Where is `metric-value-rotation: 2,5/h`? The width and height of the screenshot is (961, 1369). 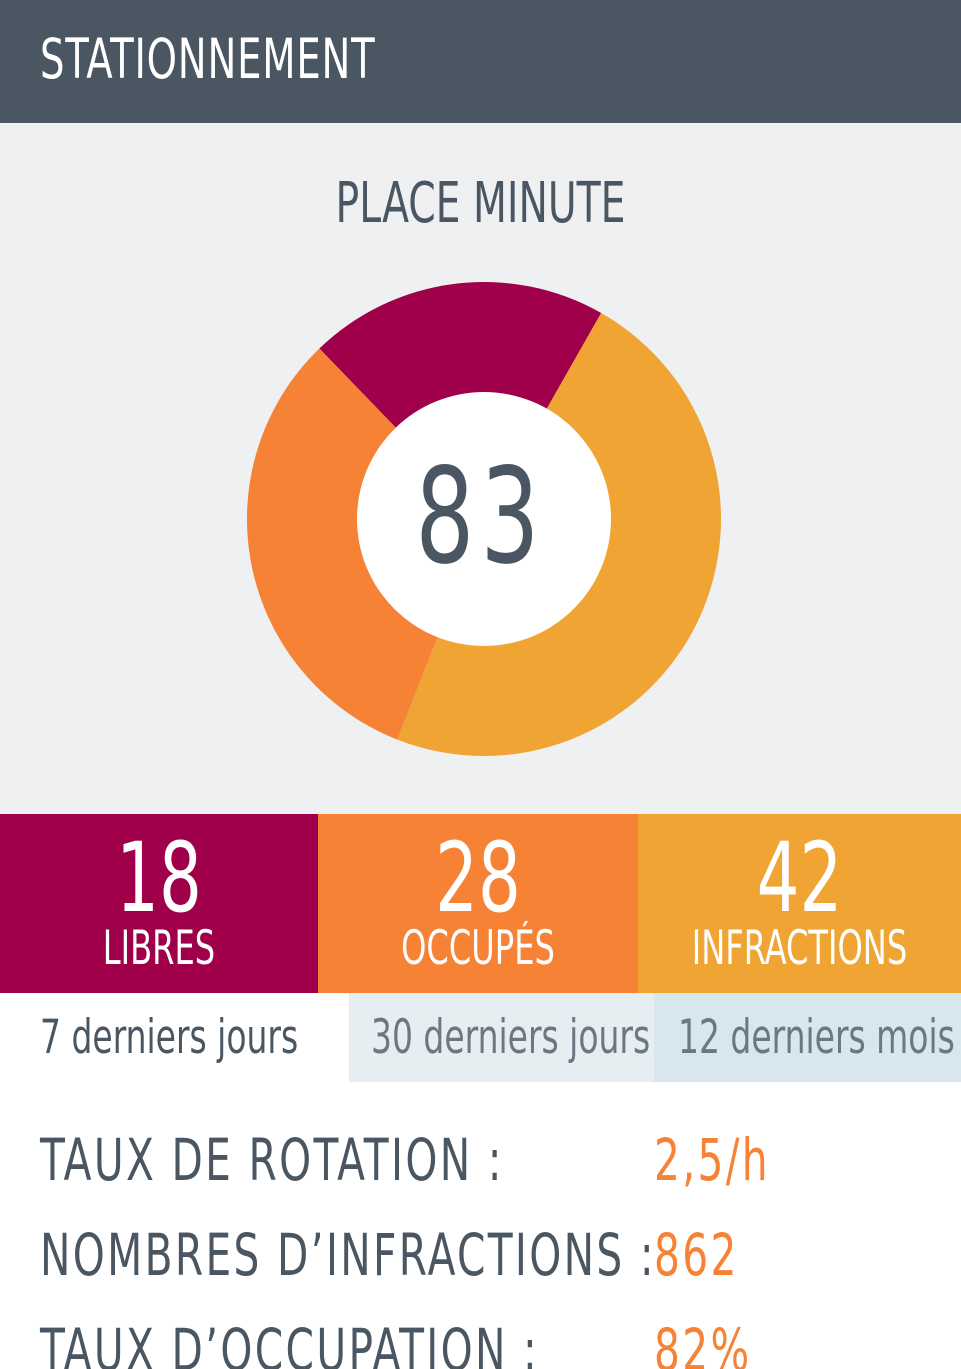 metric-value-rotation: 2,5/h is located at coordinates (712, 1160).